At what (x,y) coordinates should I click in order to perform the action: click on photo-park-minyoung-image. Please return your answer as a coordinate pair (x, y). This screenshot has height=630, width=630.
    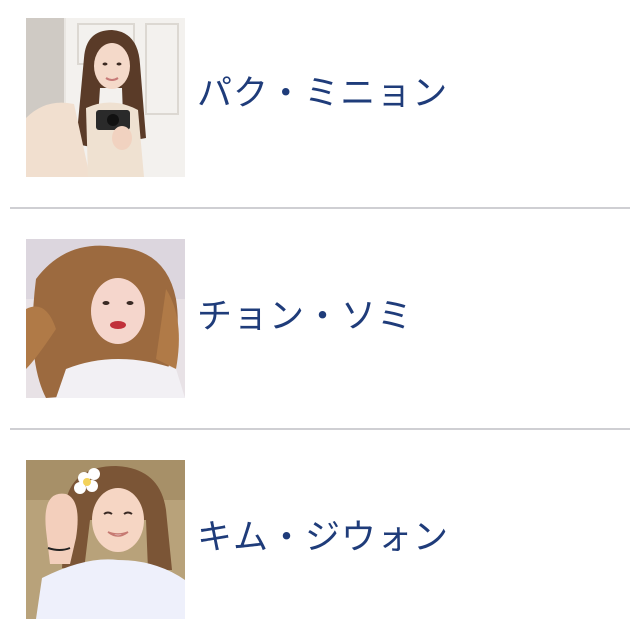
    Looking at the image, I should click on (105, 97).